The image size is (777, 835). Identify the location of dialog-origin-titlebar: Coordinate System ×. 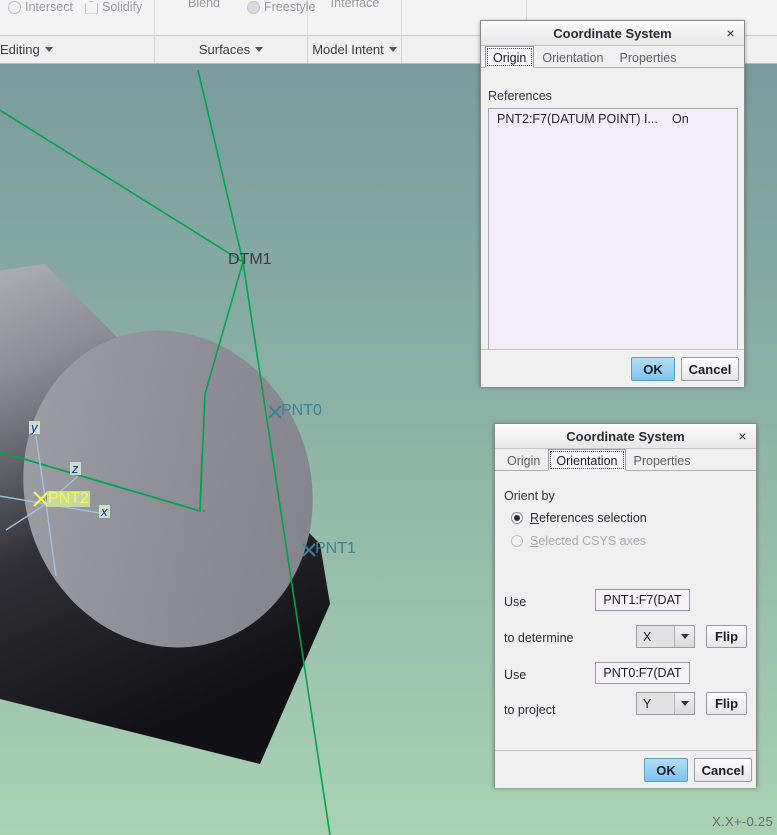
(612, 33).